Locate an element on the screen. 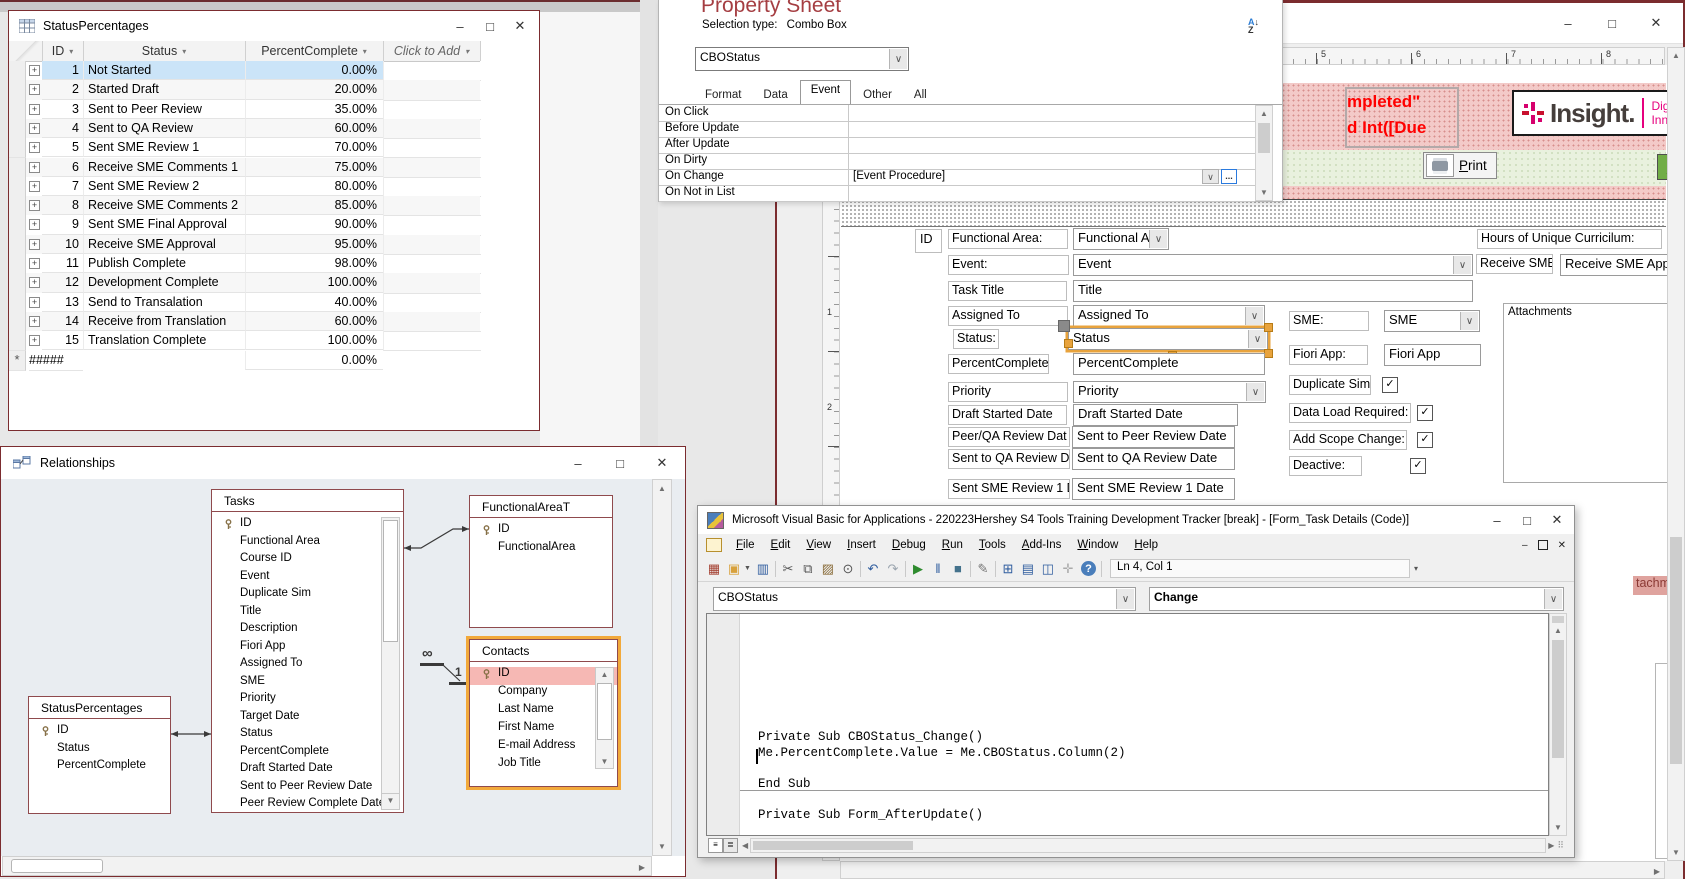  field-textbox: PercentComplete is located at coordinates (1169, 364).